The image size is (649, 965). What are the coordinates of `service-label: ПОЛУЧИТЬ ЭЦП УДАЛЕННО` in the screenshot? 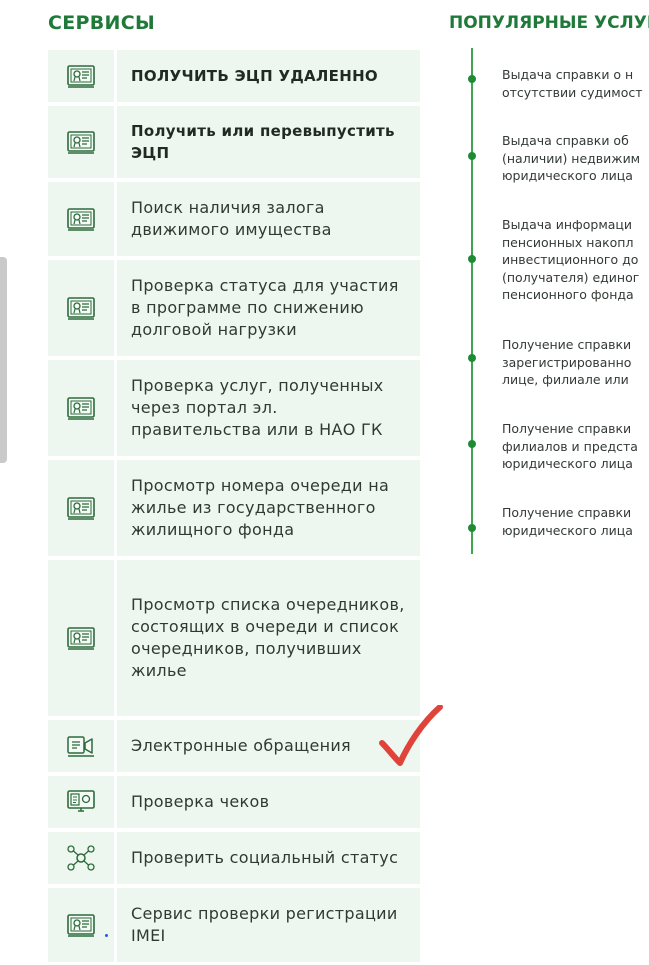 It's located at (268, 76).